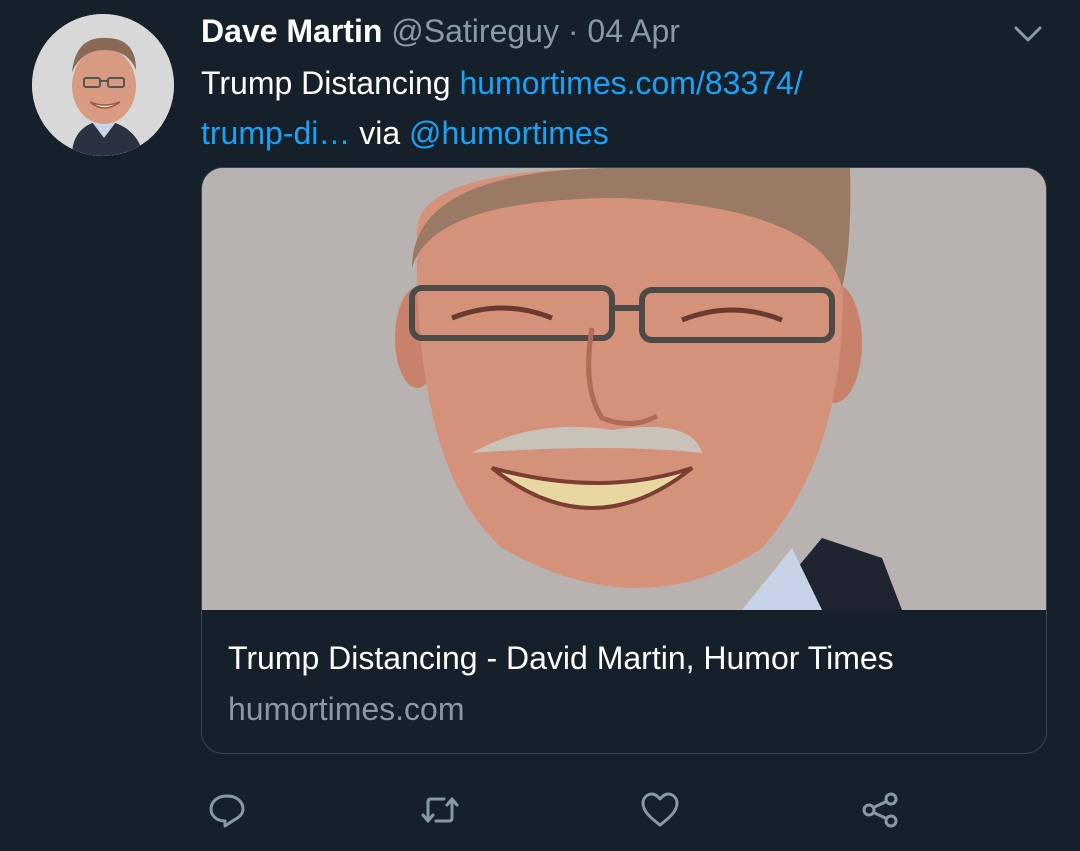 The image size is (1080, 851). What do you see at coordinates (380, 133) in the screenshot?
I see `tweet-text-via: via` at bounding box center [380, 133].